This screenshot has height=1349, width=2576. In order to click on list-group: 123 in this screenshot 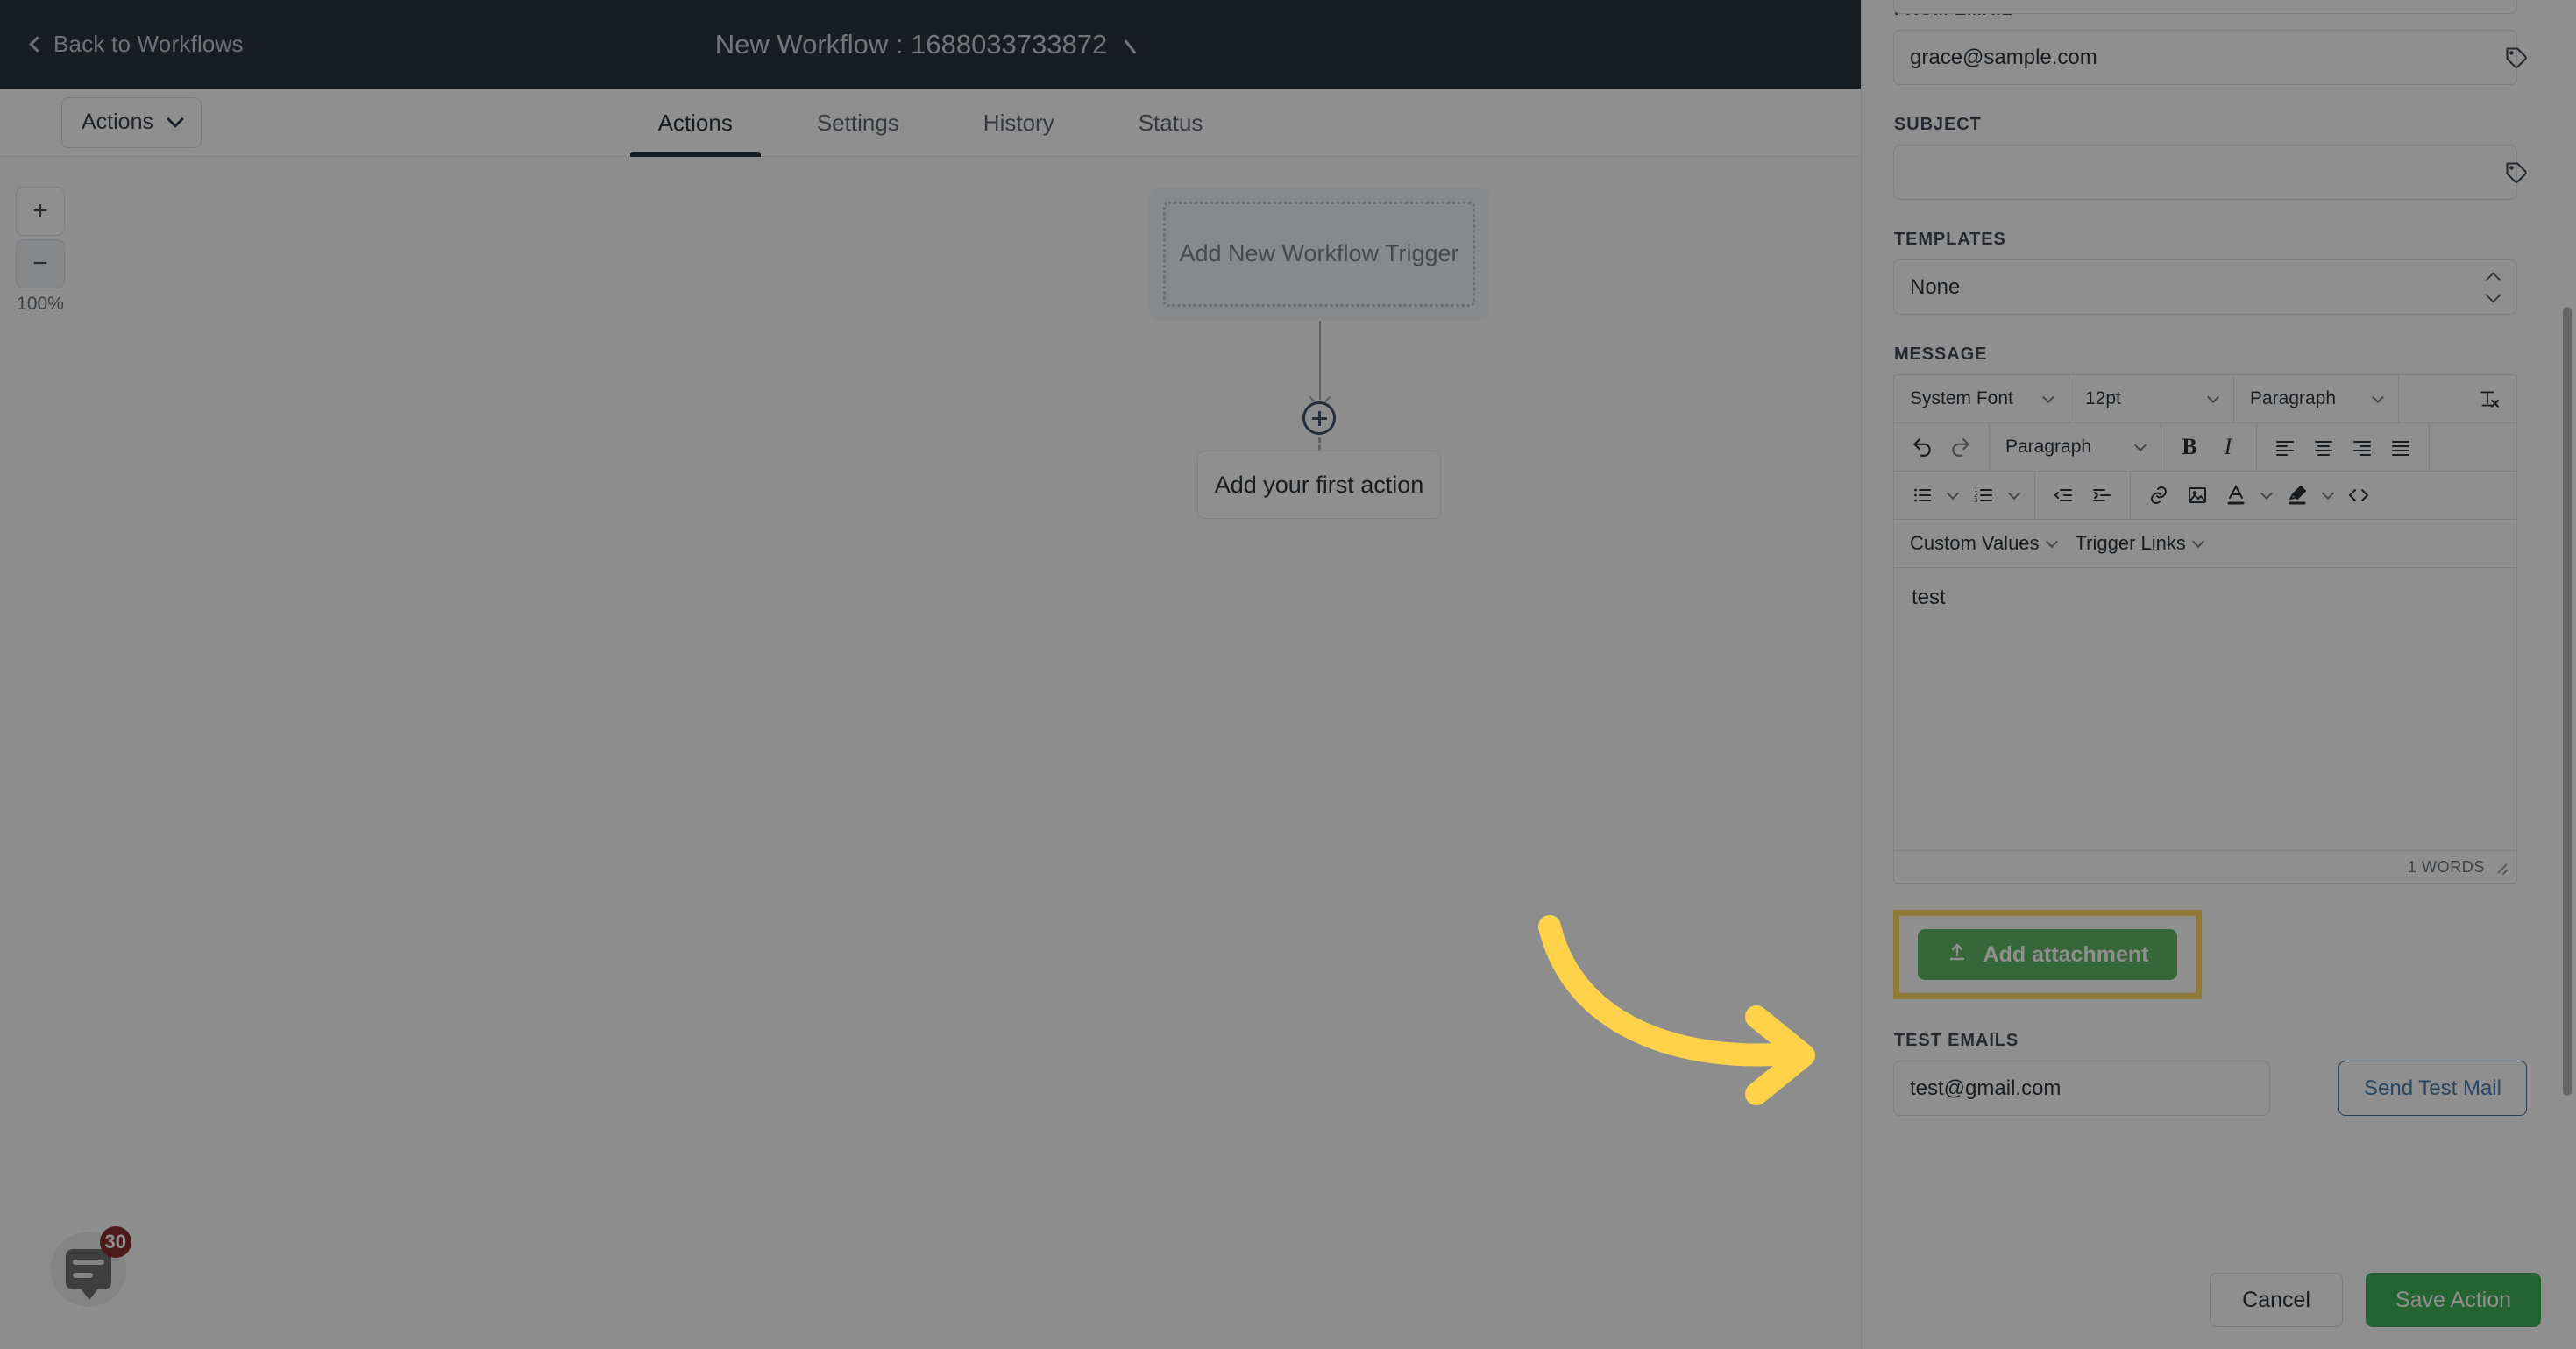, I will do `click(1965, 495)`.